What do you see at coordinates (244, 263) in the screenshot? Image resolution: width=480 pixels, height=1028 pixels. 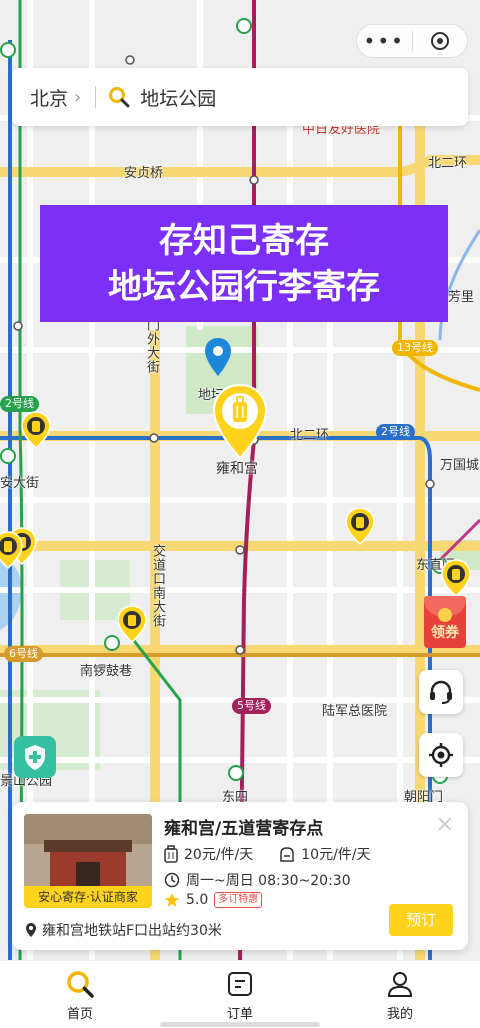 I see `promo-banner: 存知己寄存 地坛公园行李寄存` at bounding box center [244, 263].